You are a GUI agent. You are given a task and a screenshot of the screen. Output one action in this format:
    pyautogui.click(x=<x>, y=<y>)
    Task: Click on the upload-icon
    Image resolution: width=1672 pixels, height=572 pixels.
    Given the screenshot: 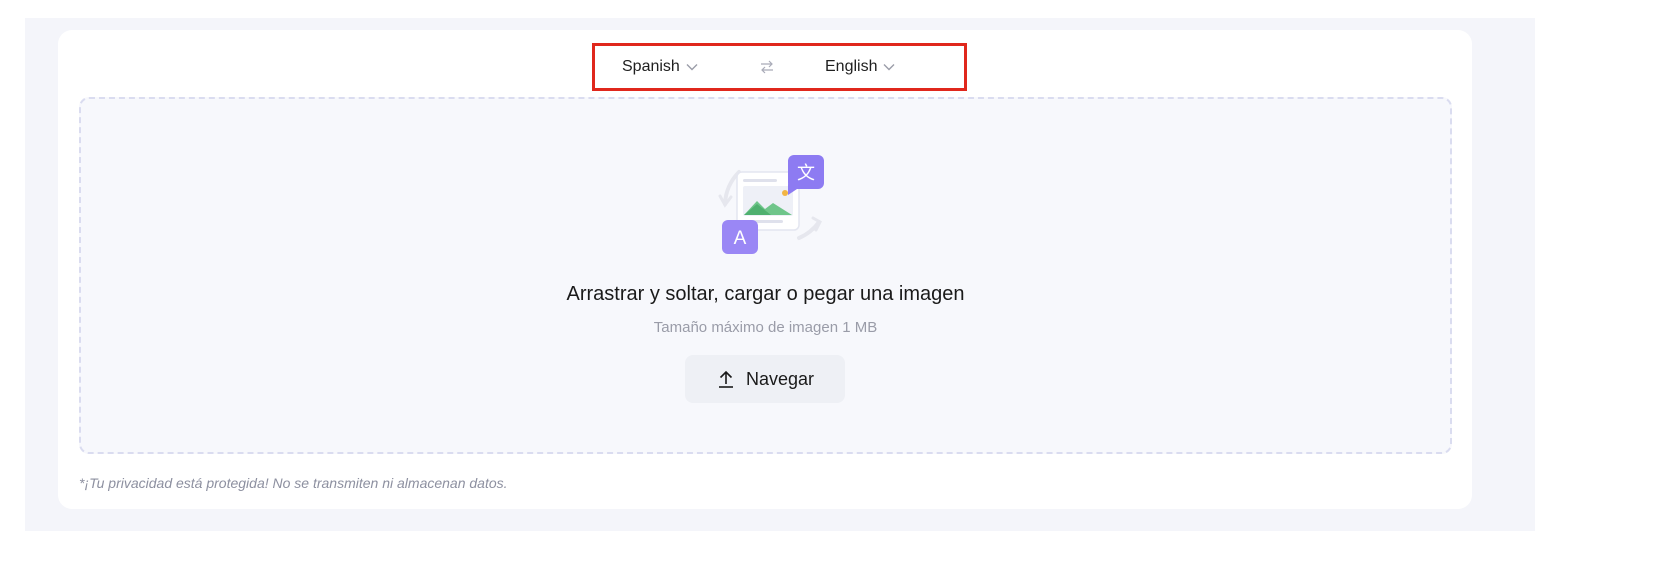 What is the action you would take?
    pyautogui.click(x=726, y=379)
    